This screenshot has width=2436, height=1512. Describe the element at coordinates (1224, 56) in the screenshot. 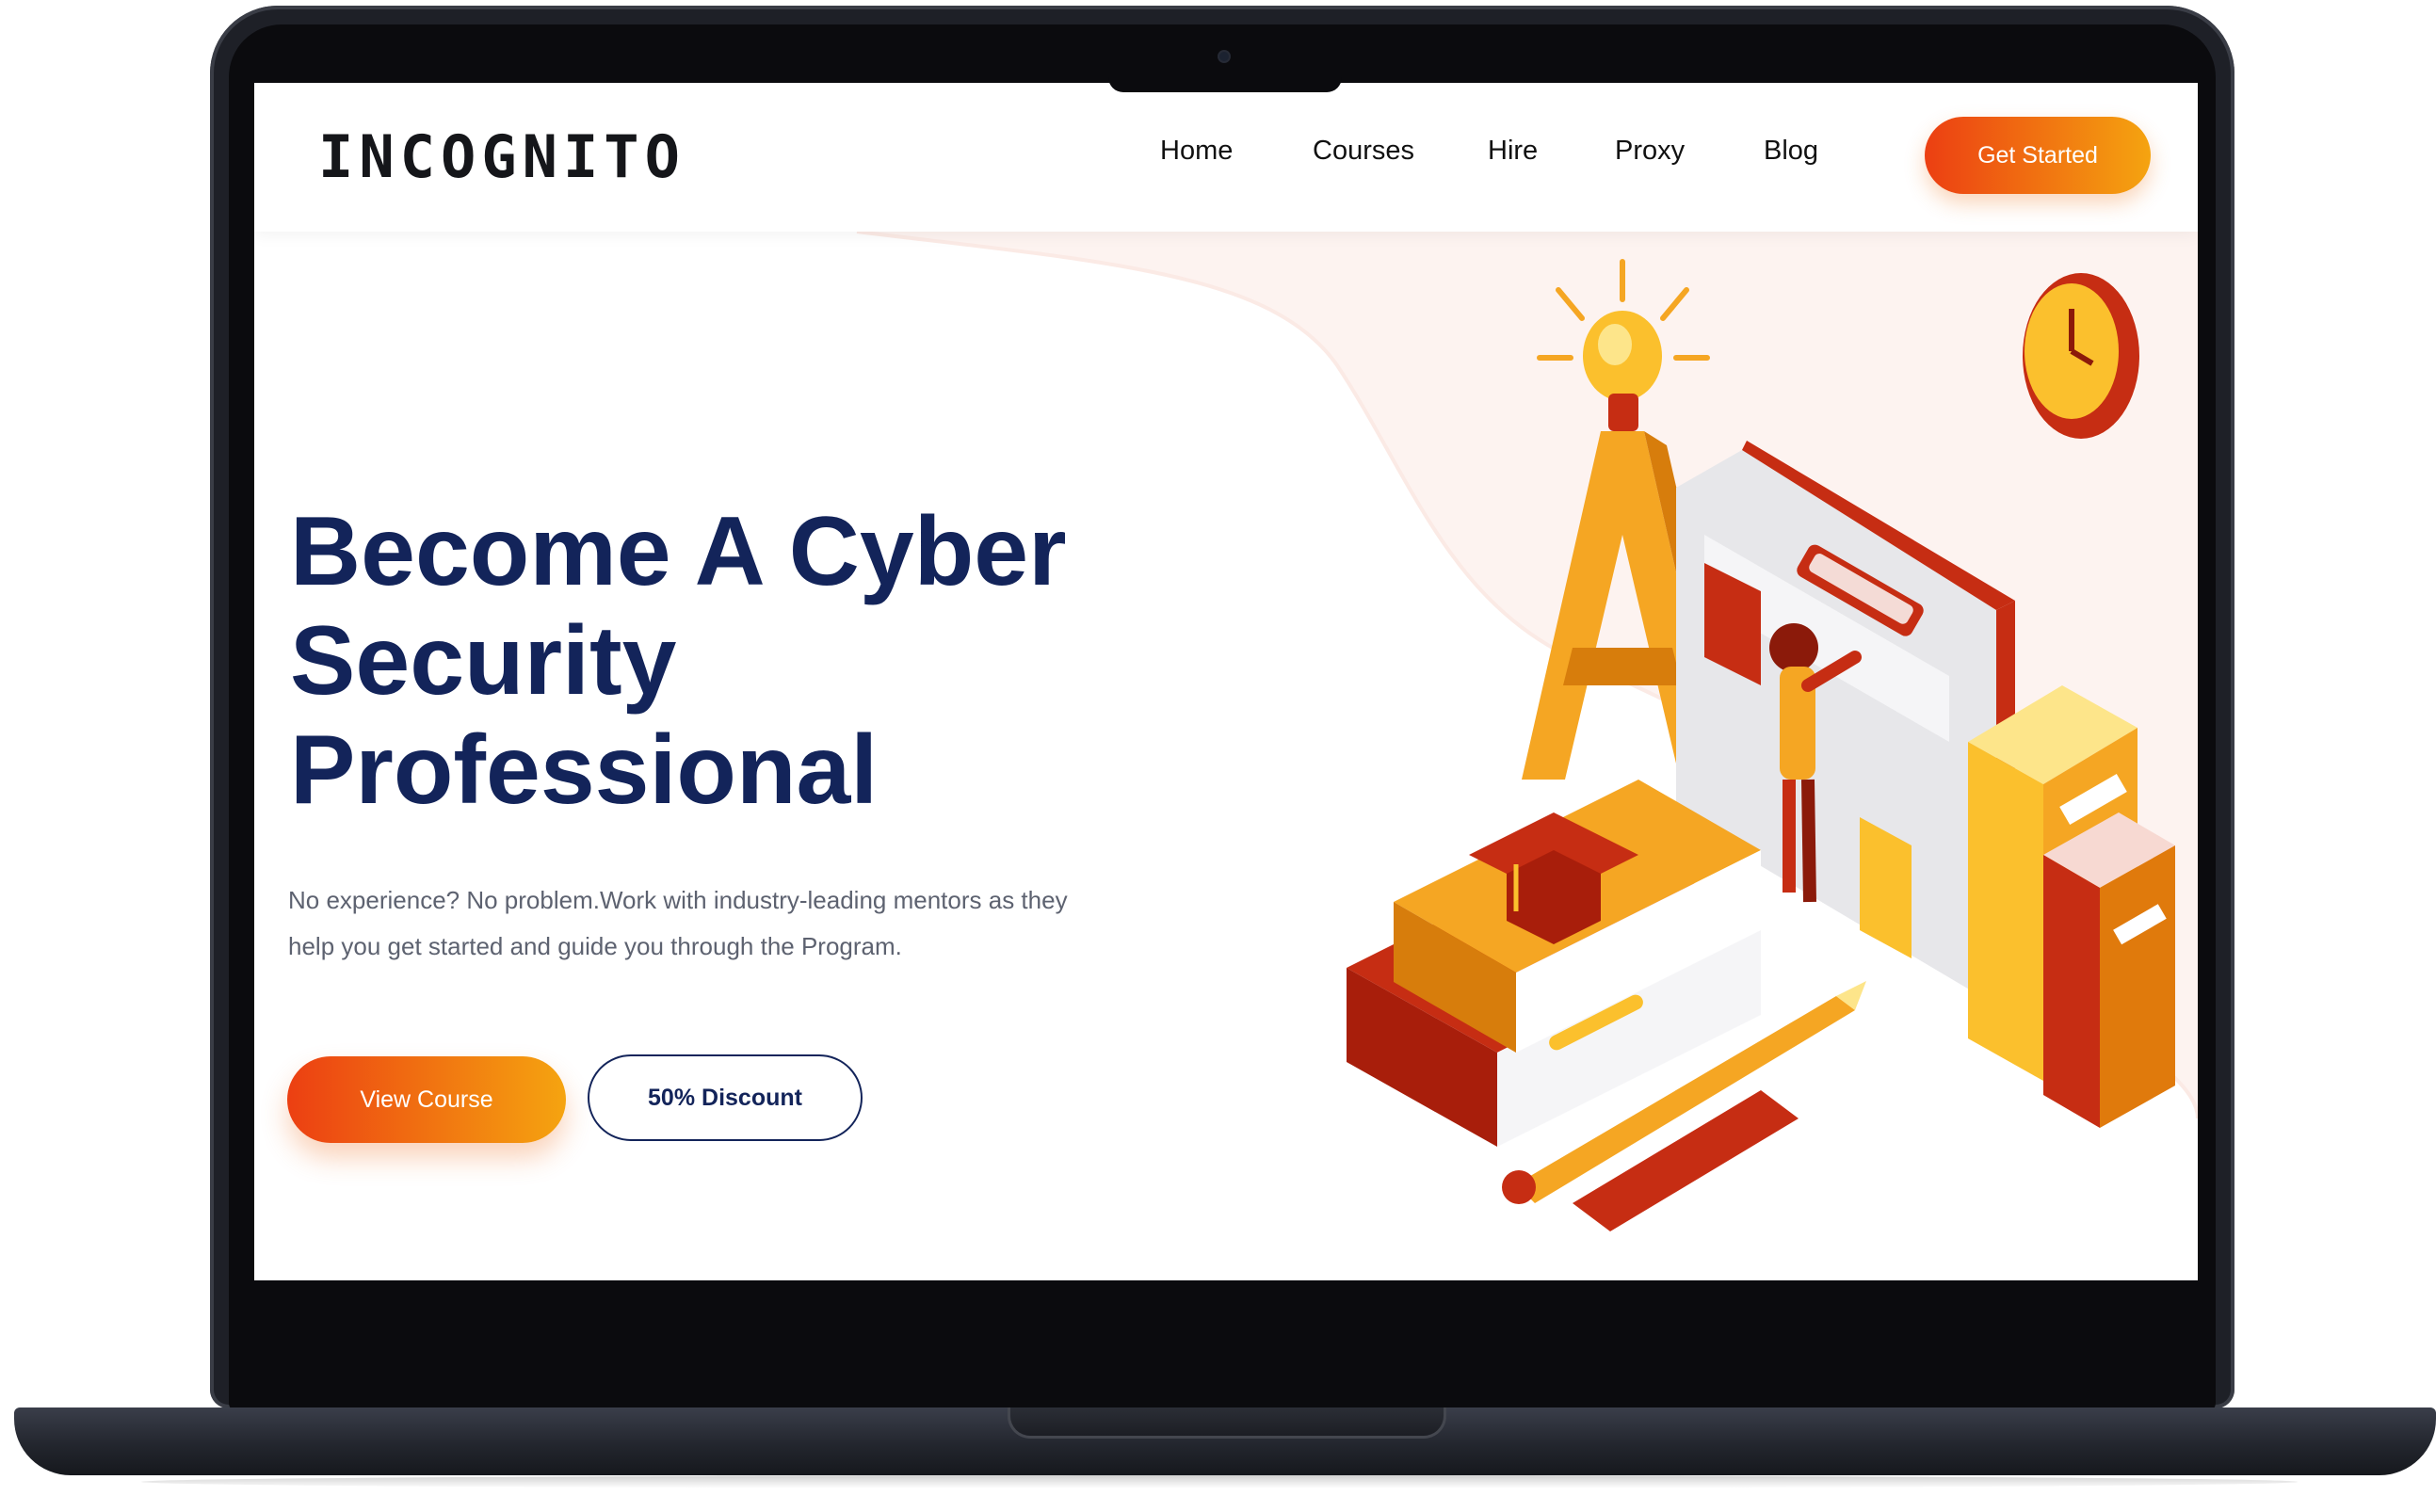

I see `camera-icon` at that location.